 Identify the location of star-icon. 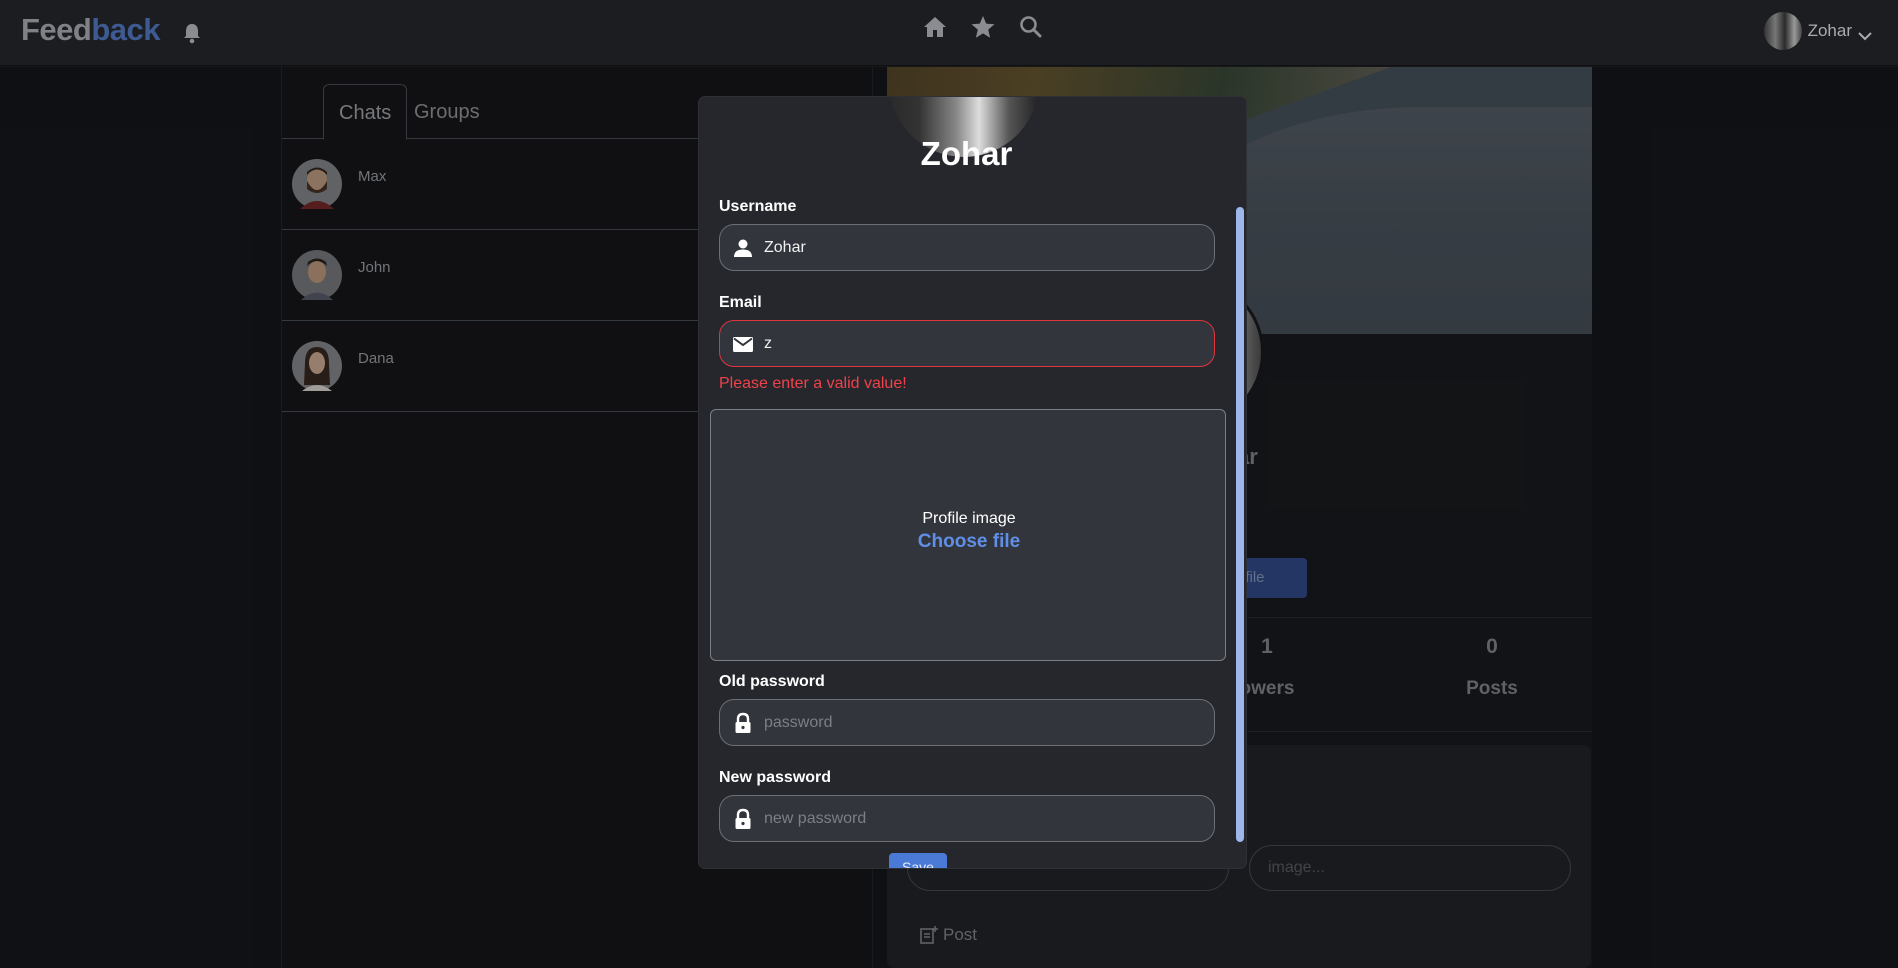
(983, 27).